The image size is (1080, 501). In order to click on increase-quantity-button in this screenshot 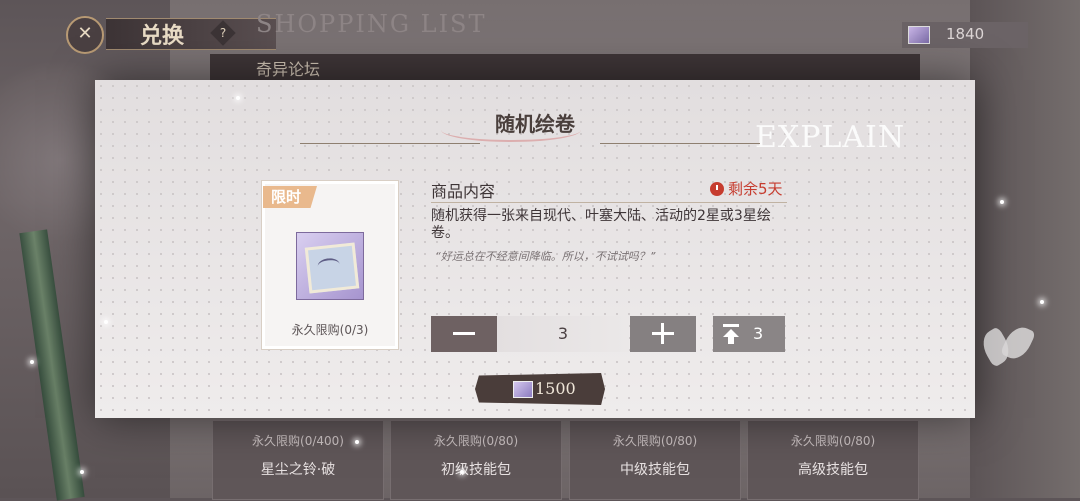, I will do `click(663, 334)`.